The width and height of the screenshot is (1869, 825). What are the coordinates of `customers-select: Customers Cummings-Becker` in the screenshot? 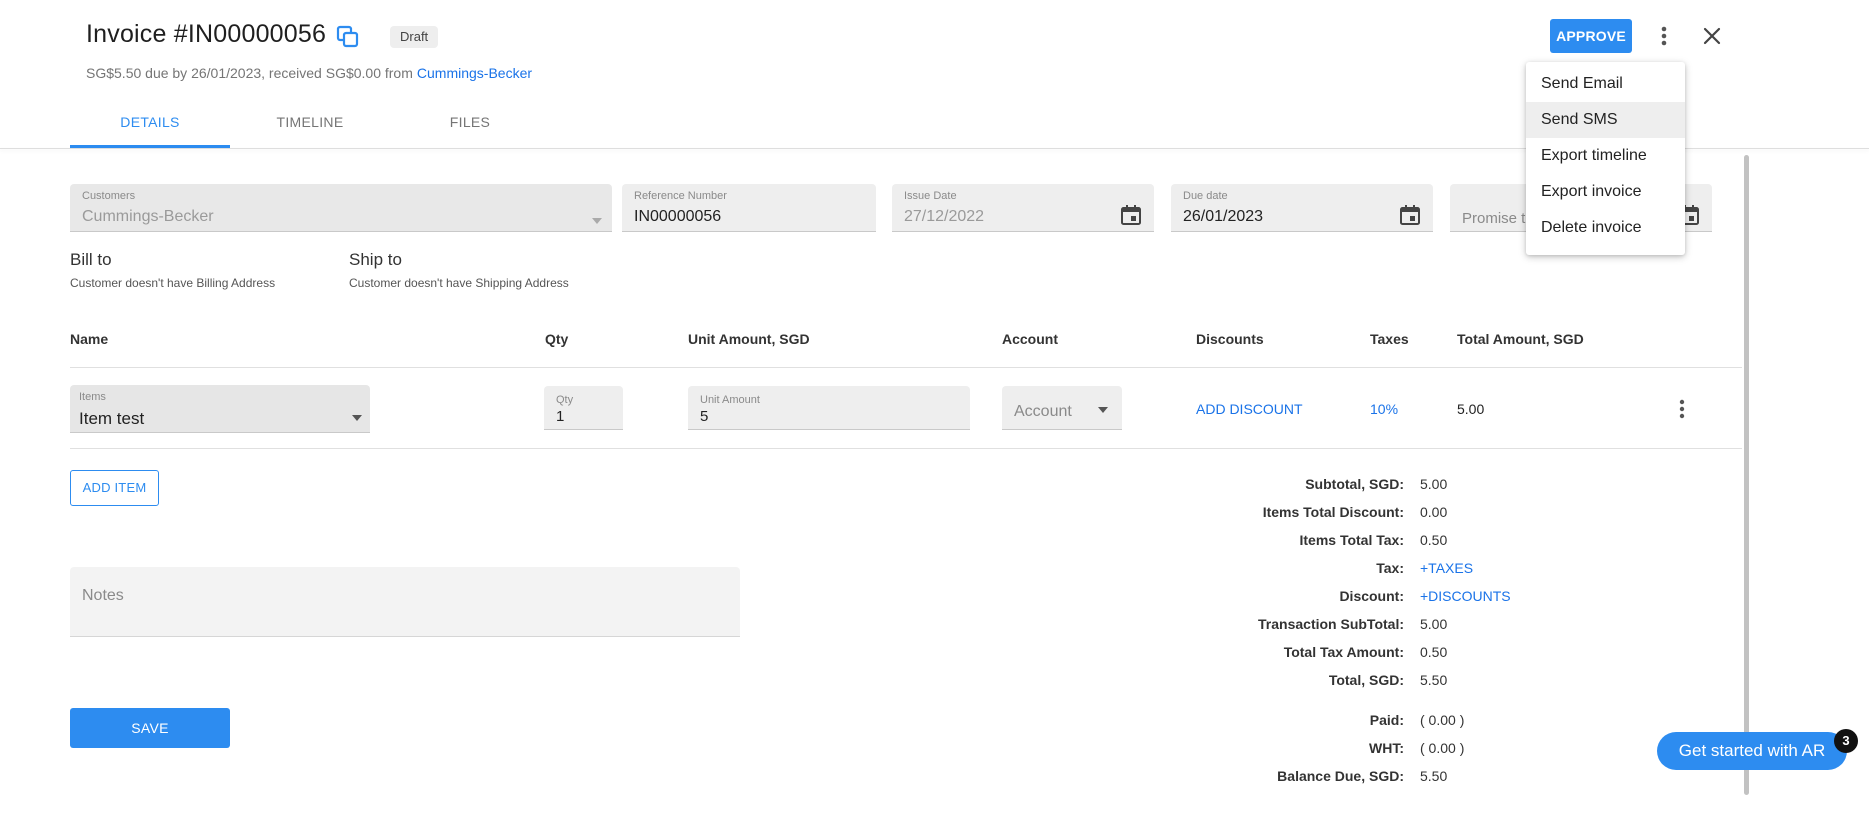 It's located at (341, 208).